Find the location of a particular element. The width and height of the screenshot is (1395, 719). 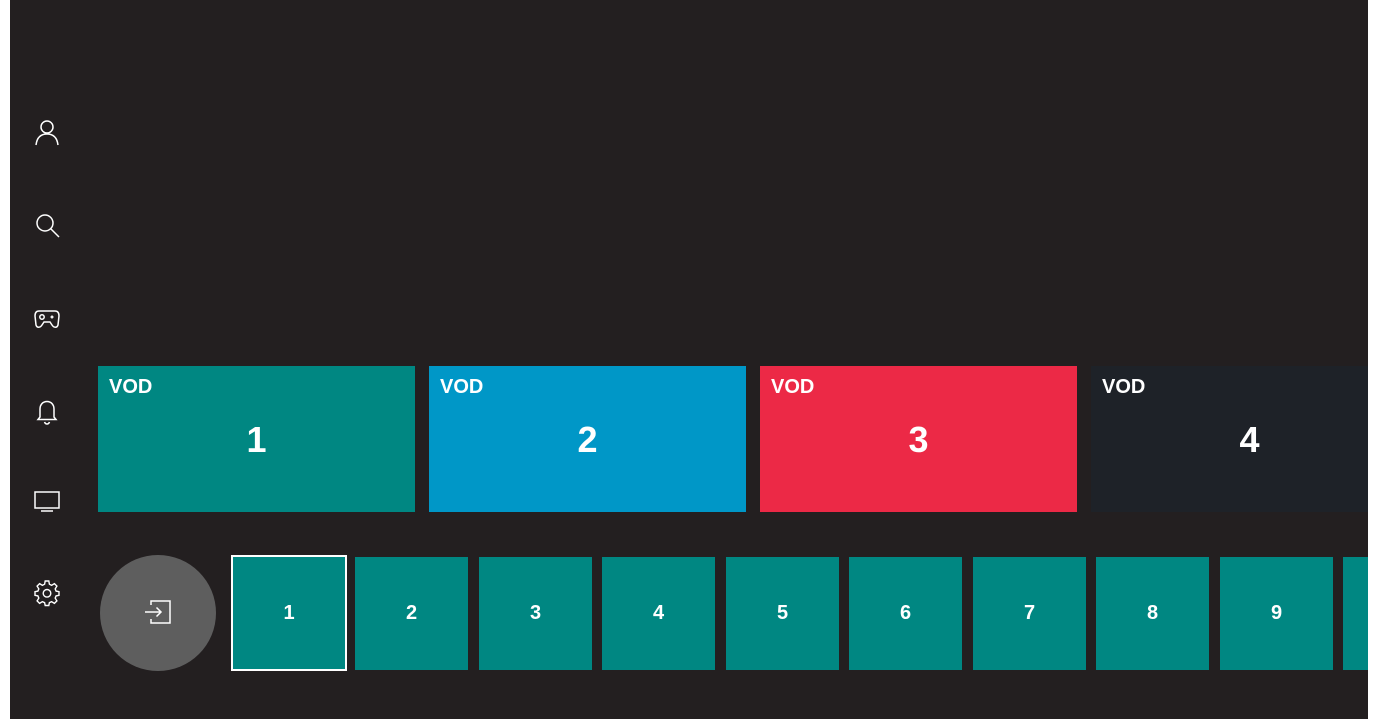

profile-icon is located at coordinates (47, 132).